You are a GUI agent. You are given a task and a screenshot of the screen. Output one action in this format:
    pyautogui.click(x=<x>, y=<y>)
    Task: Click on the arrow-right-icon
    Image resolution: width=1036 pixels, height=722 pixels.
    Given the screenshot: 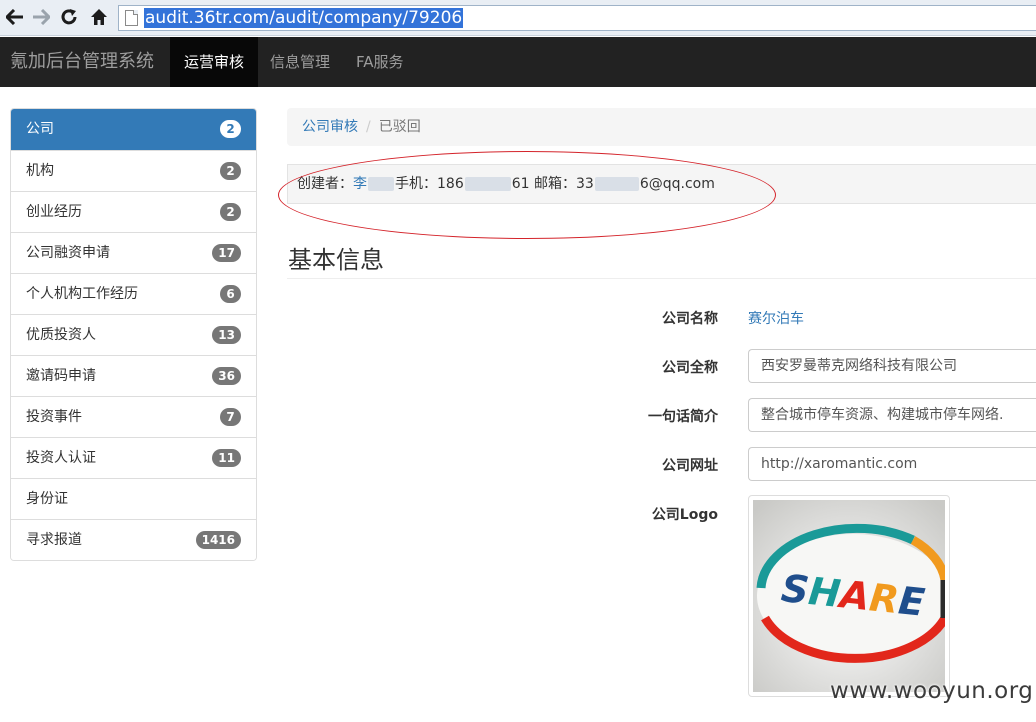 What is the action you would take?
    pyautogui.click(x=41, y=17)
    